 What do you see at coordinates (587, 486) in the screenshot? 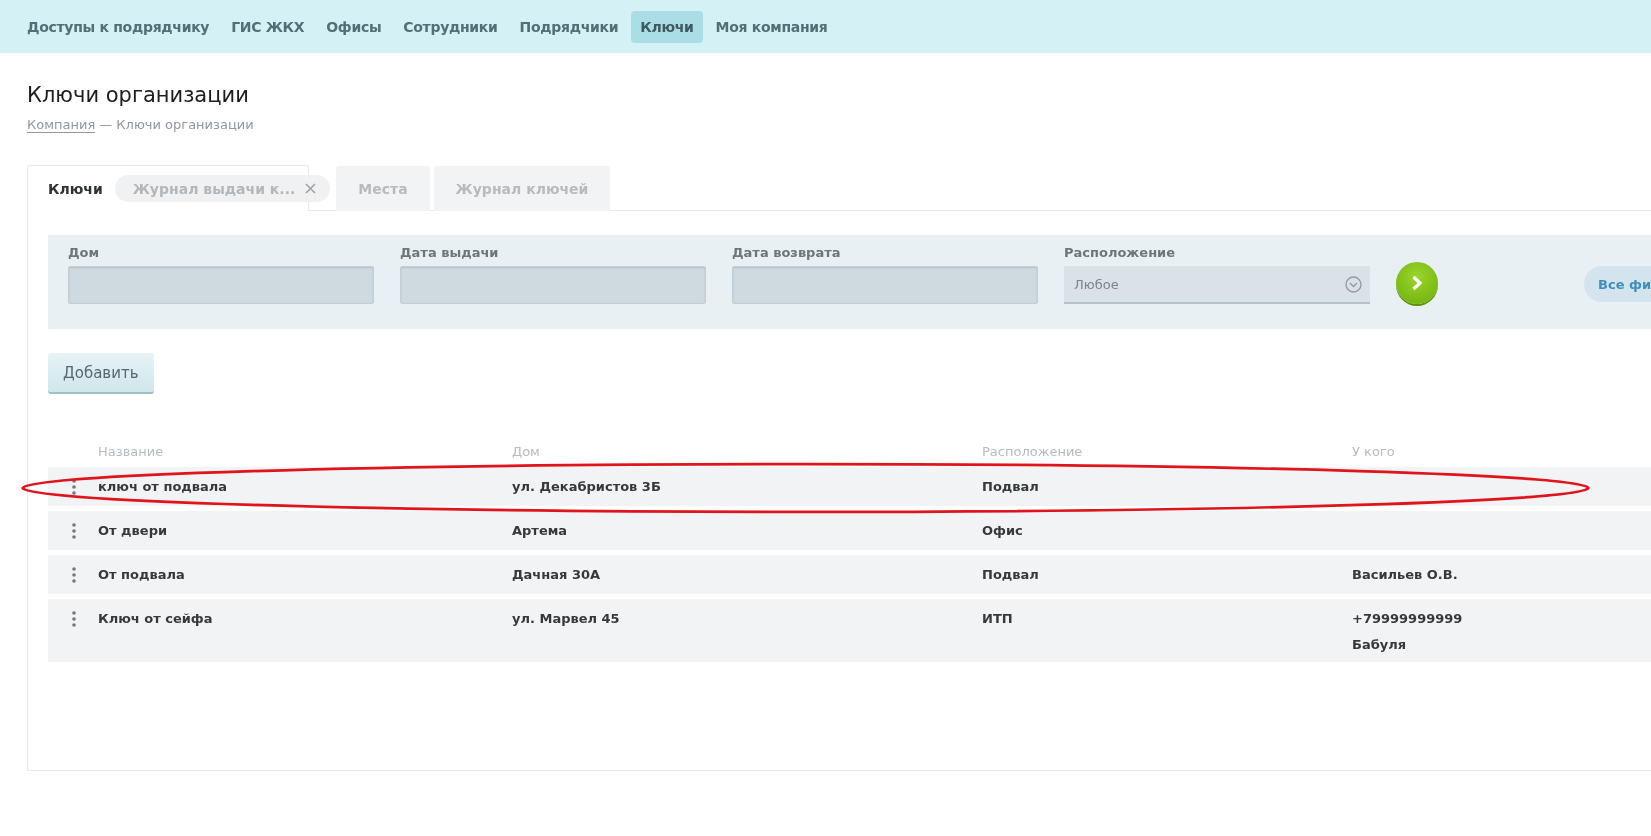
I see `table-cell-text: ул. Декабристов 3Б` at bounding box center [587, 486].